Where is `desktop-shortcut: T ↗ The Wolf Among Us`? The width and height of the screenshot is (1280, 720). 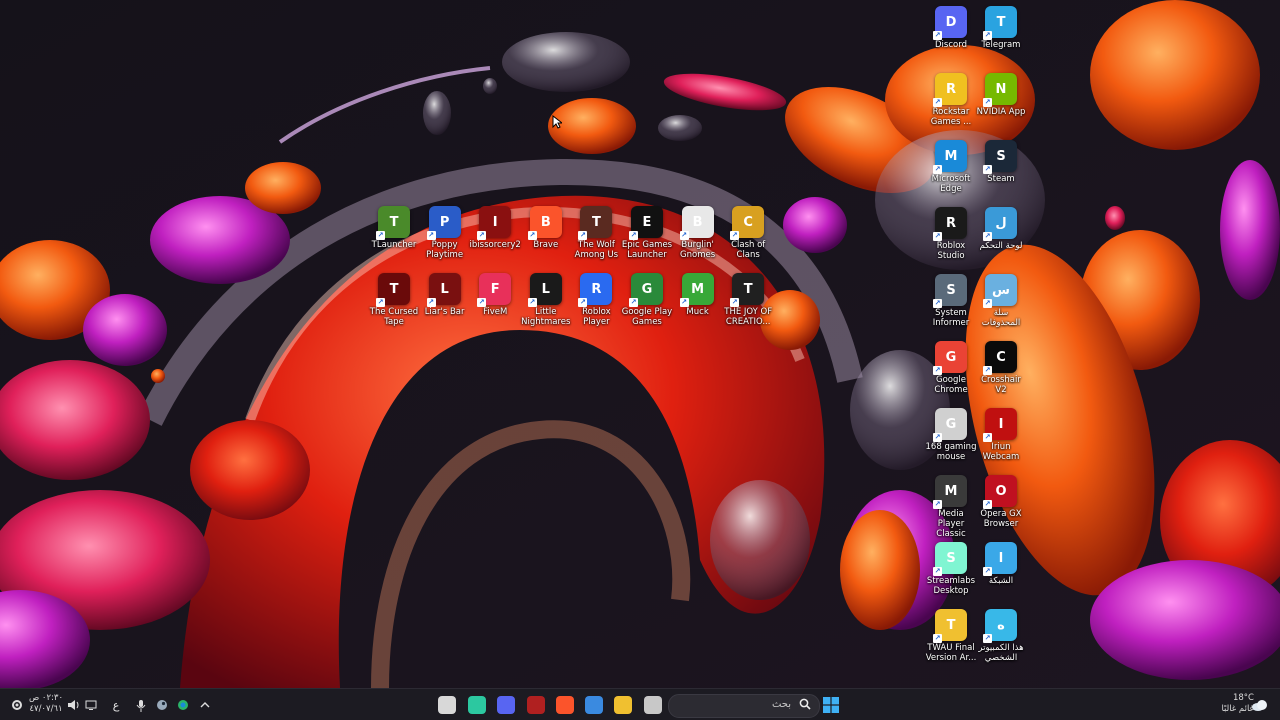 desktop-shortcut: T ↗ The Wolf Among Us is located at coordinates (596, 233).